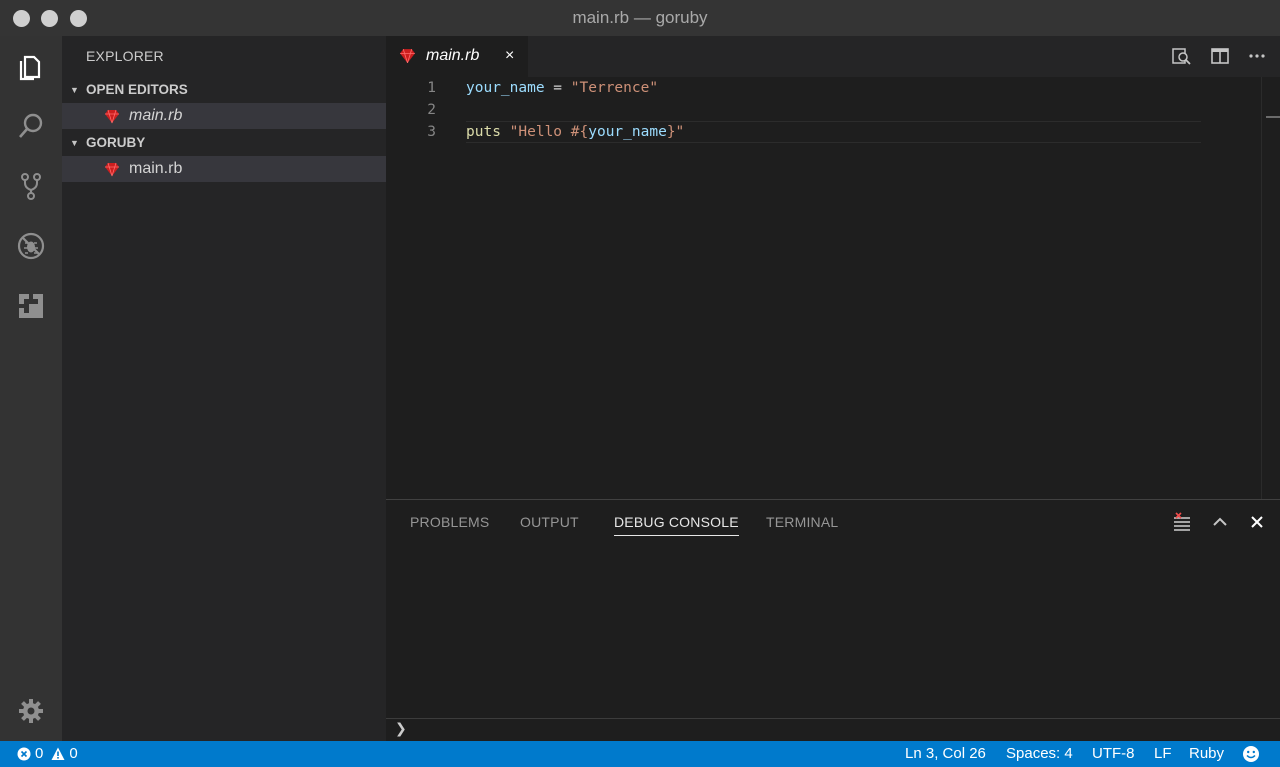 Image resolution: width=1280 pixels, height=767 pixels. I want to click on source-control-icon, so click(31, 186).